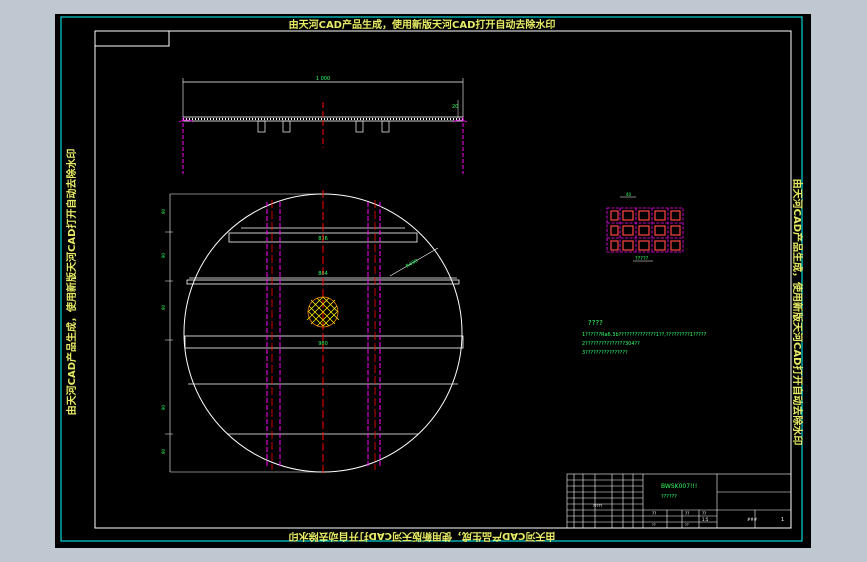 This screenshot has width=867, height=562. I want to click on watermark-left: 由天河CAD产品生成，使用新版天河CAD打开自动去除水印, so click(71, 282).